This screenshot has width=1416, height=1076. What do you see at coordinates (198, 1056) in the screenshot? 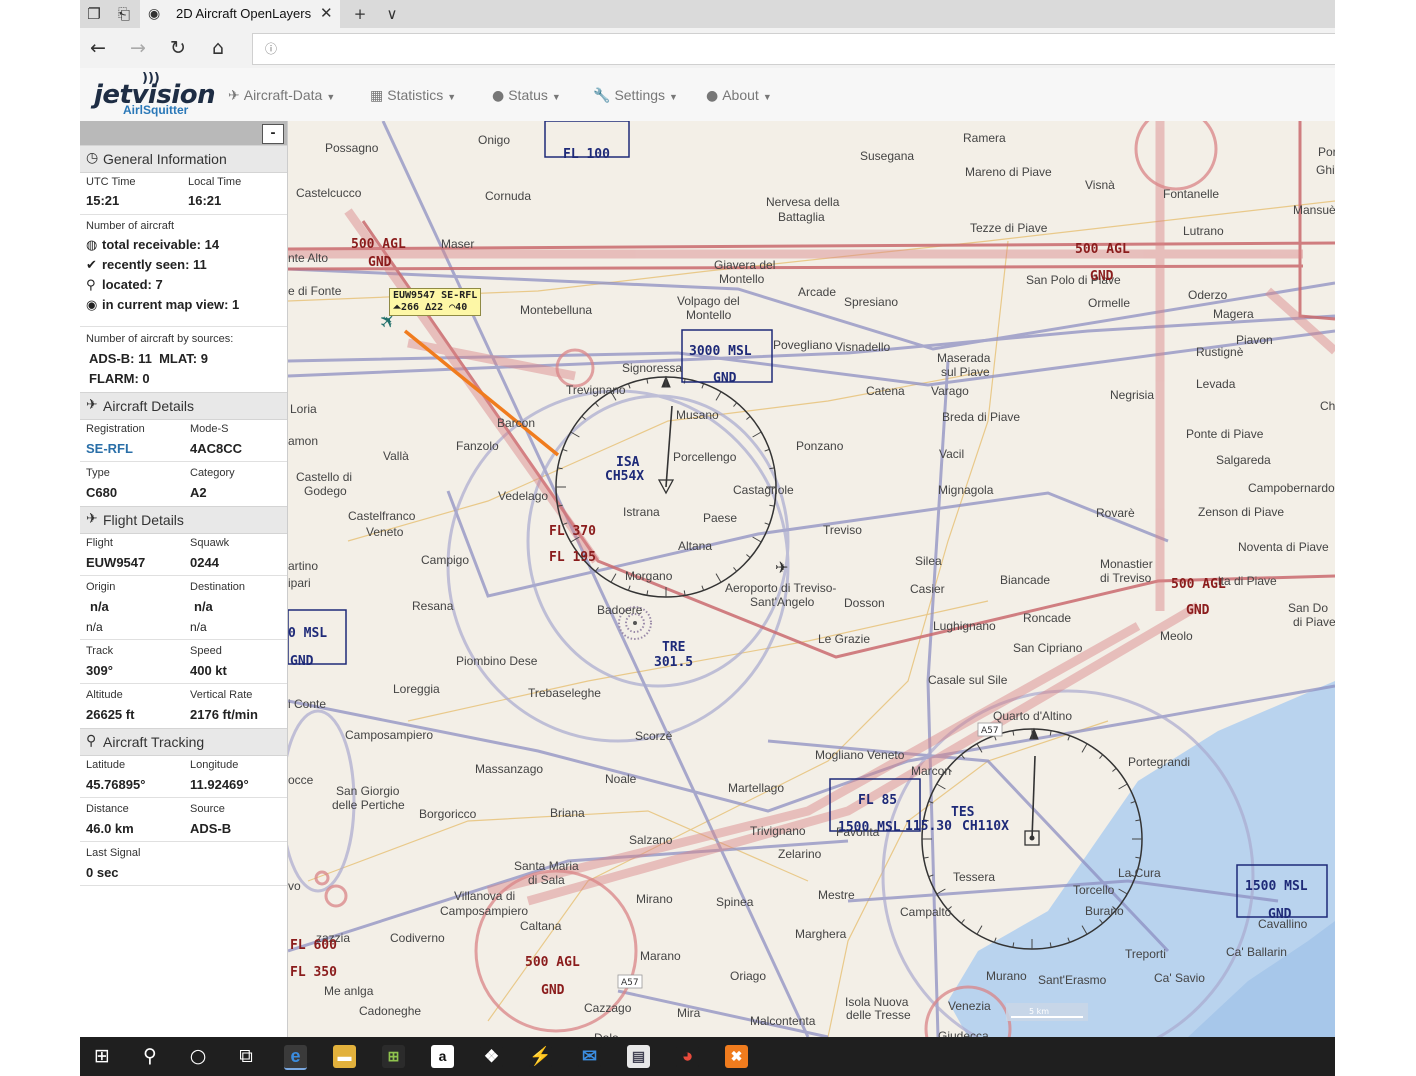
I see `cortana-icon: ○` at bounding box center [198, 1056].